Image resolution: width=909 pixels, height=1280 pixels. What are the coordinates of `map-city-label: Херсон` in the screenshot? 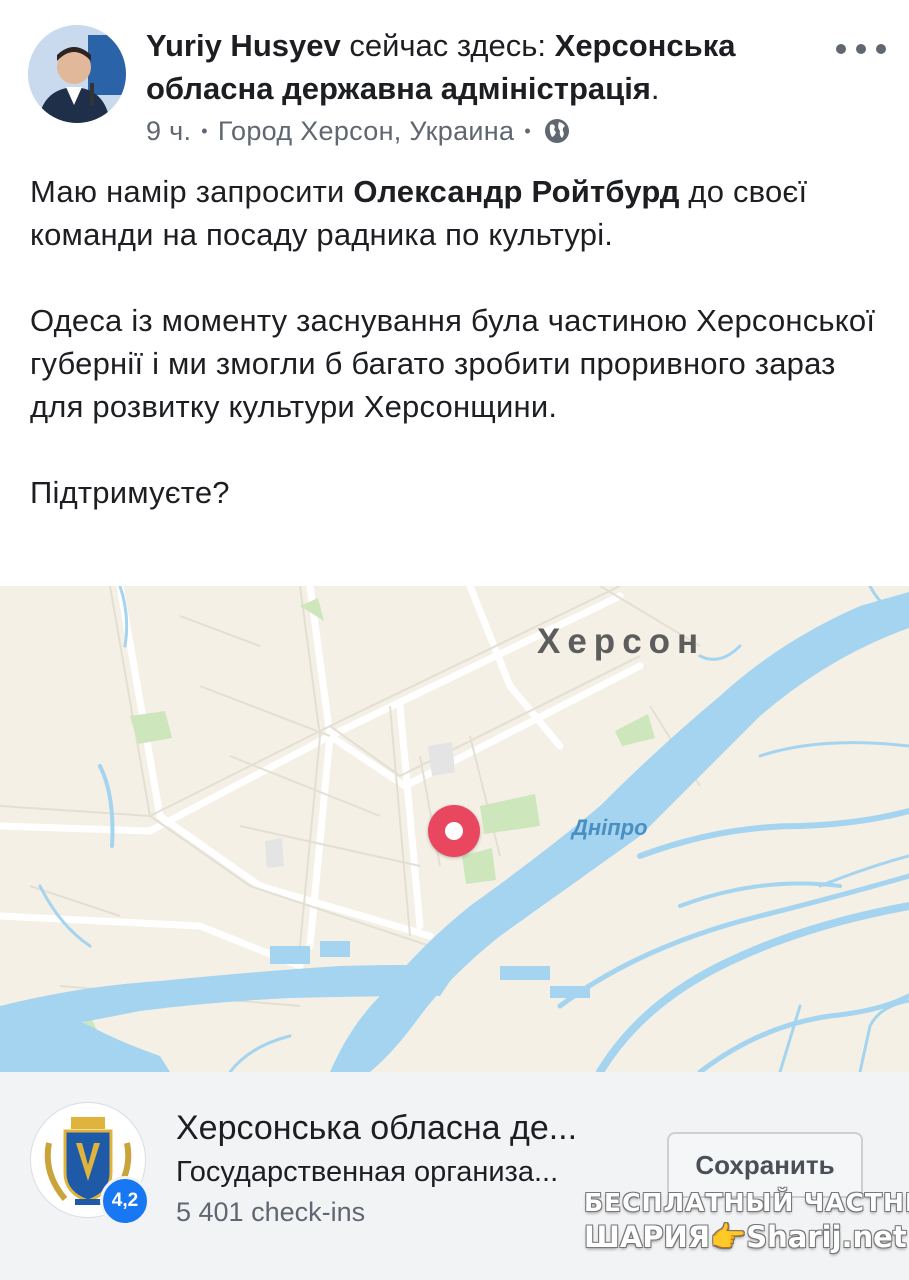 It's located at (621, 641).